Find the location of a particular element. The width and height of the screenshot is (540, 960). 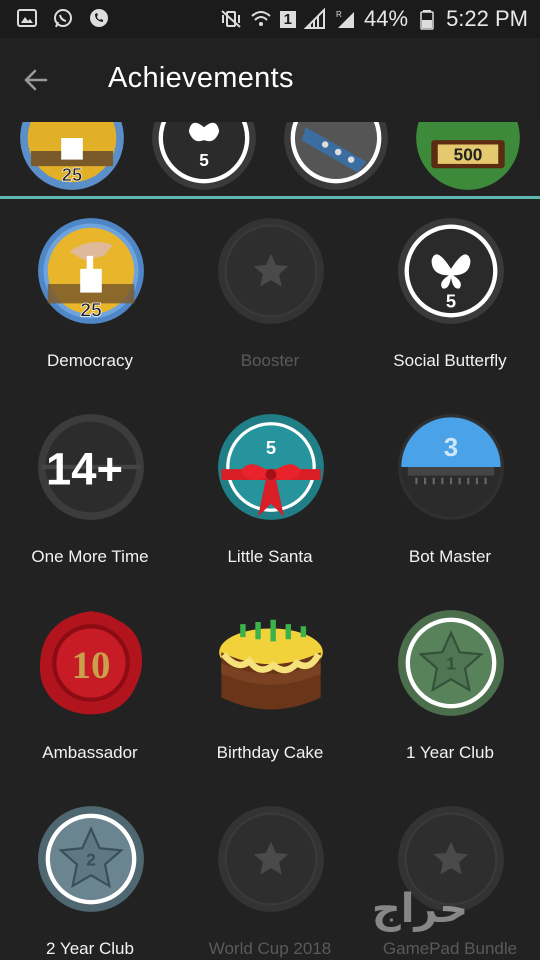

page-title: Achievements is located at coordinates (201, 78).